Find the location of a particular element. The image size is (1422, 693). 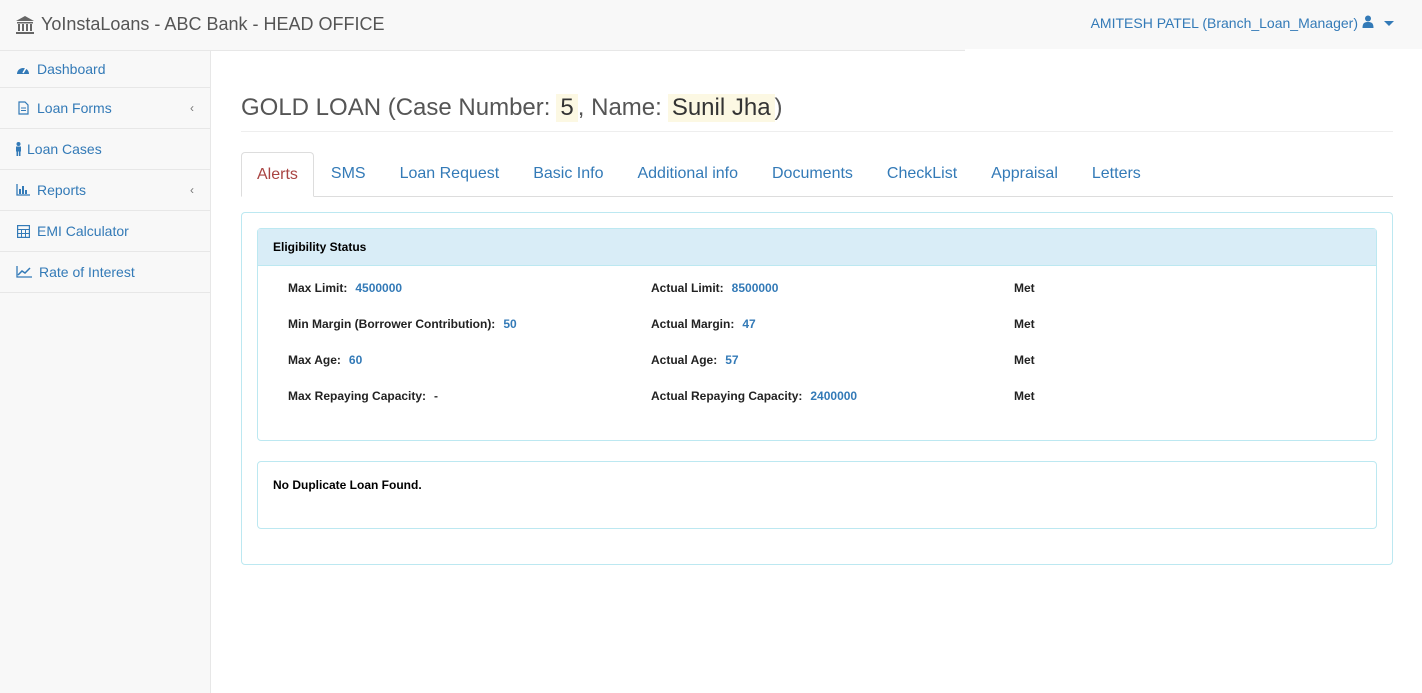

min-margin-label: Min Margin (Borrower Contribution): is located at coordinates (392, 324).